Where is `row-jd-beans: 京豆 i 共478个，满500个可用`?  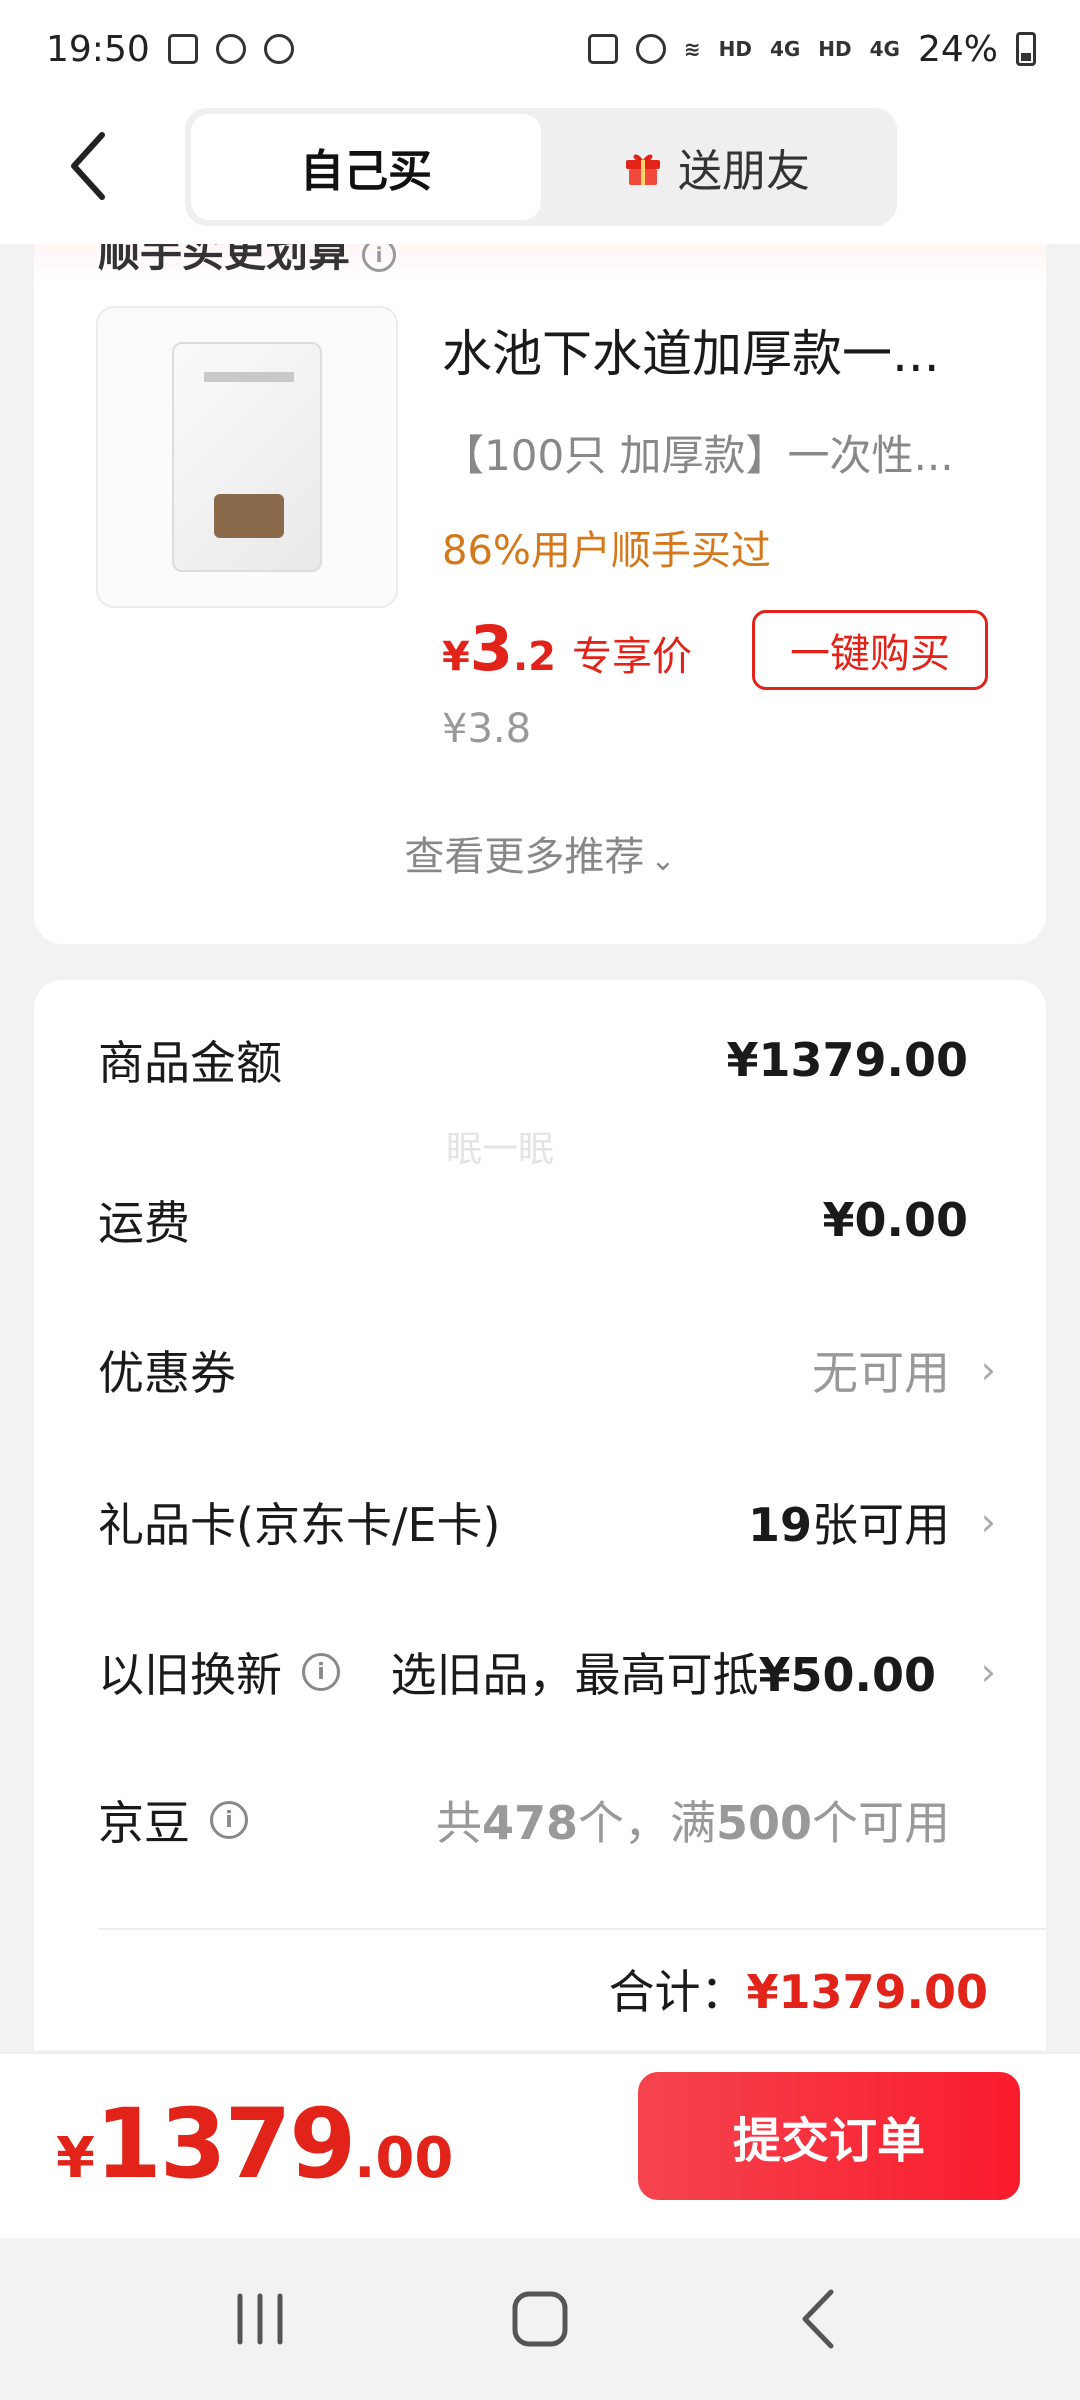 row-jd-beans: 京豆 i 共478个，满500个可用 is located at coordinates (553, 1820).